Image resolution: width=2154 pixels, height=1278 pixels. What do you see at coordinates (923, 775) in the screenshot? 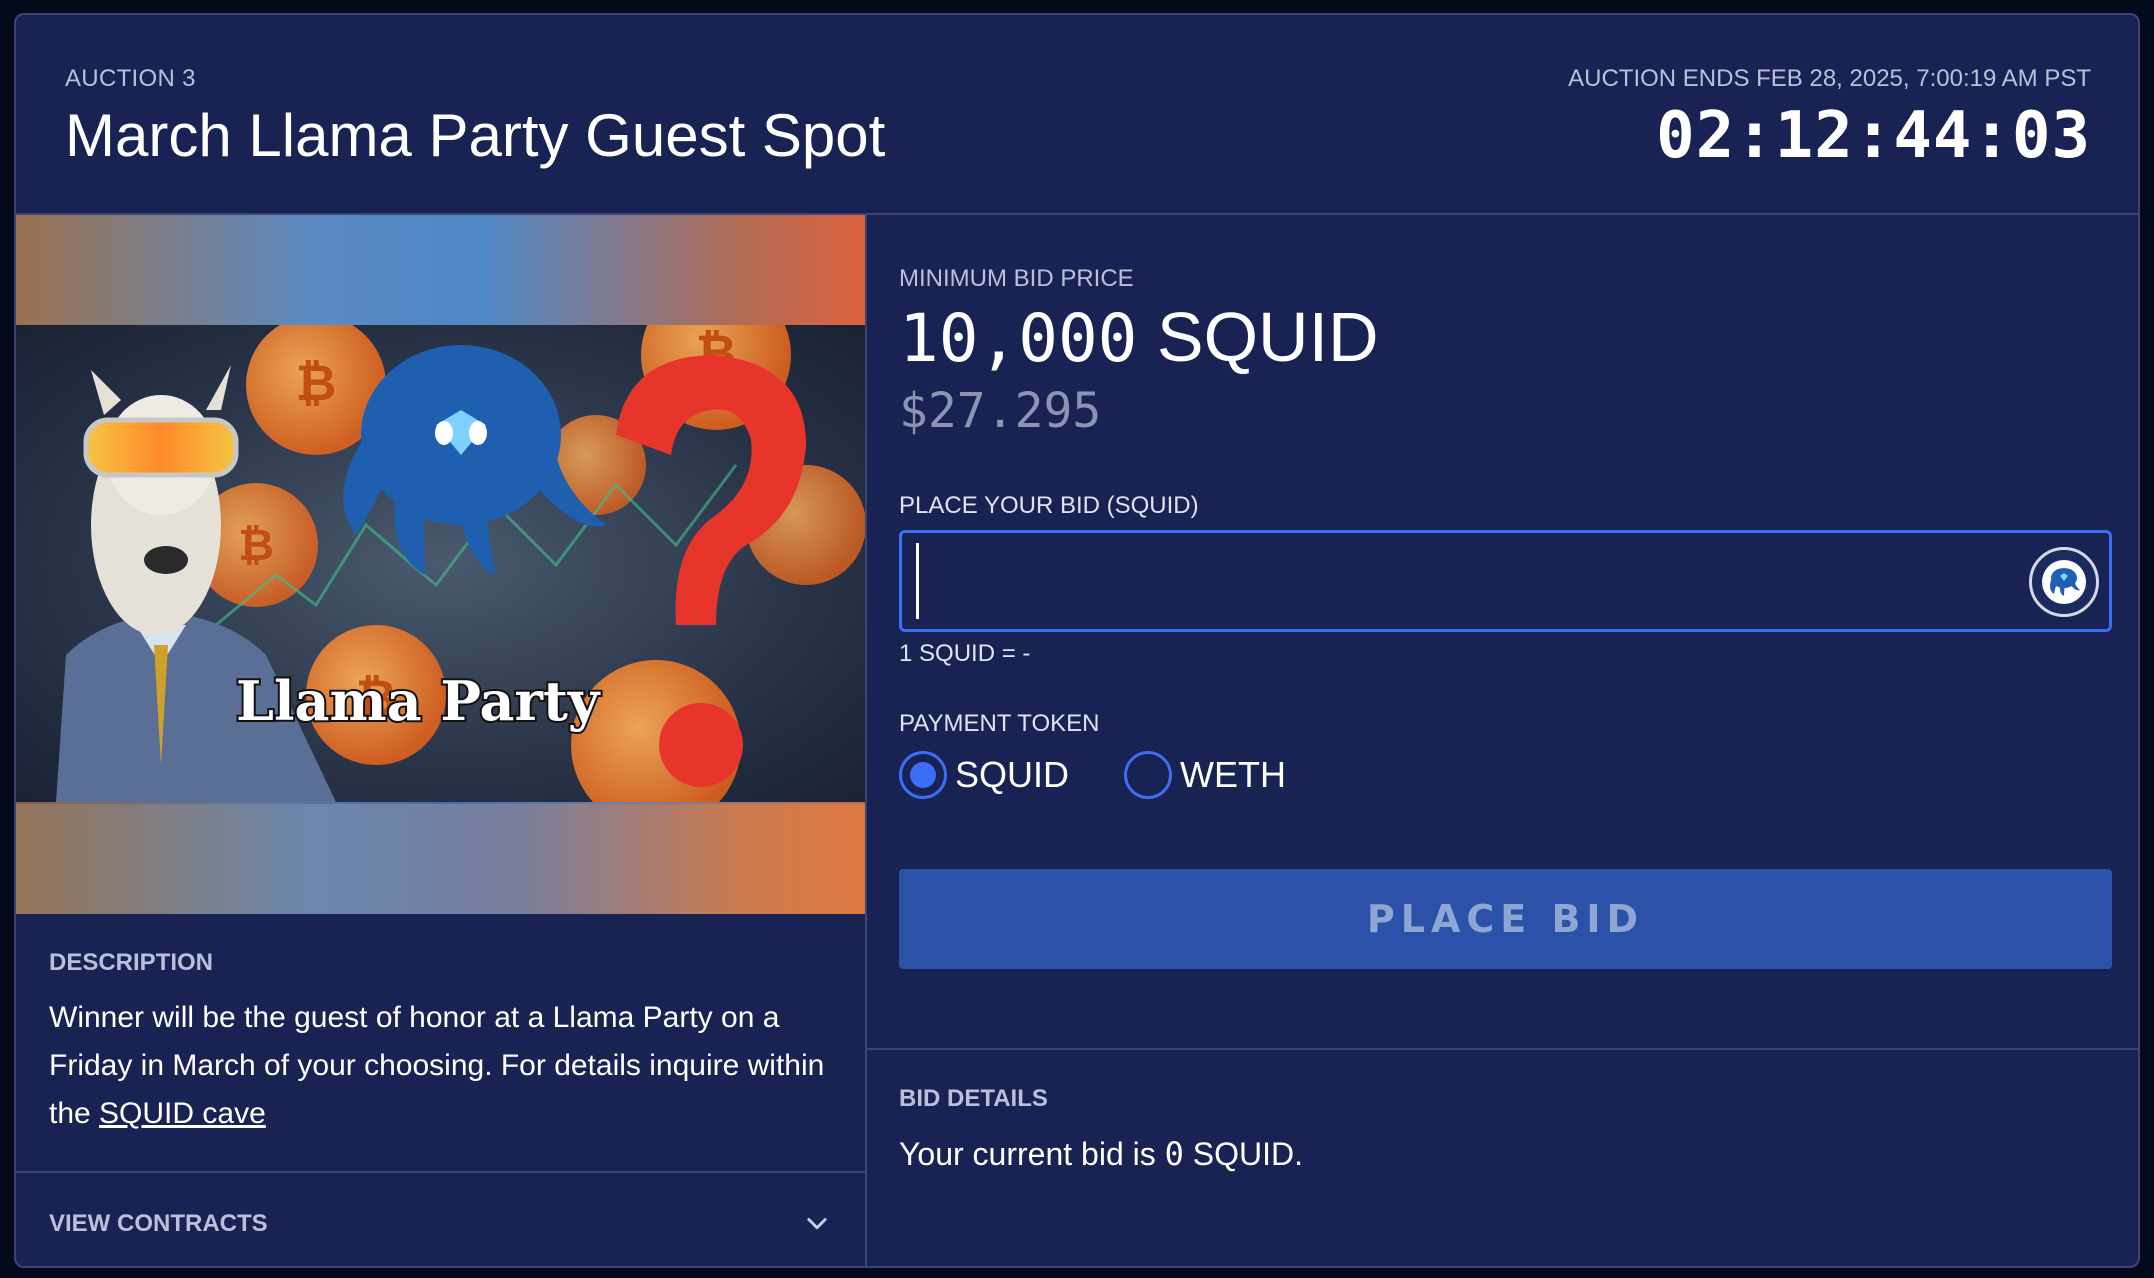
I see `radio-circle-squid` at bounding box center [923, 775].